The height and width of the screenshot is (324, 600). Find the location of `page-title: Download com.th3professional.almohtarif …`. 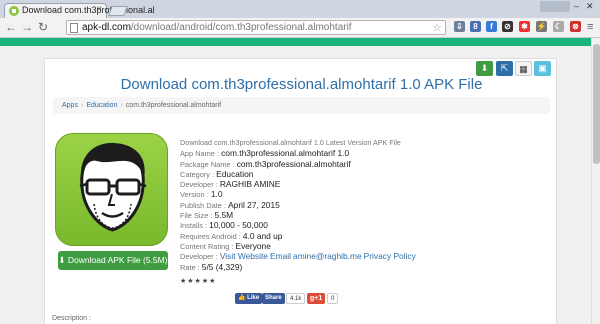

page-title: Download com.th3professional.almohtarif … is located at coordinates (301, 84).